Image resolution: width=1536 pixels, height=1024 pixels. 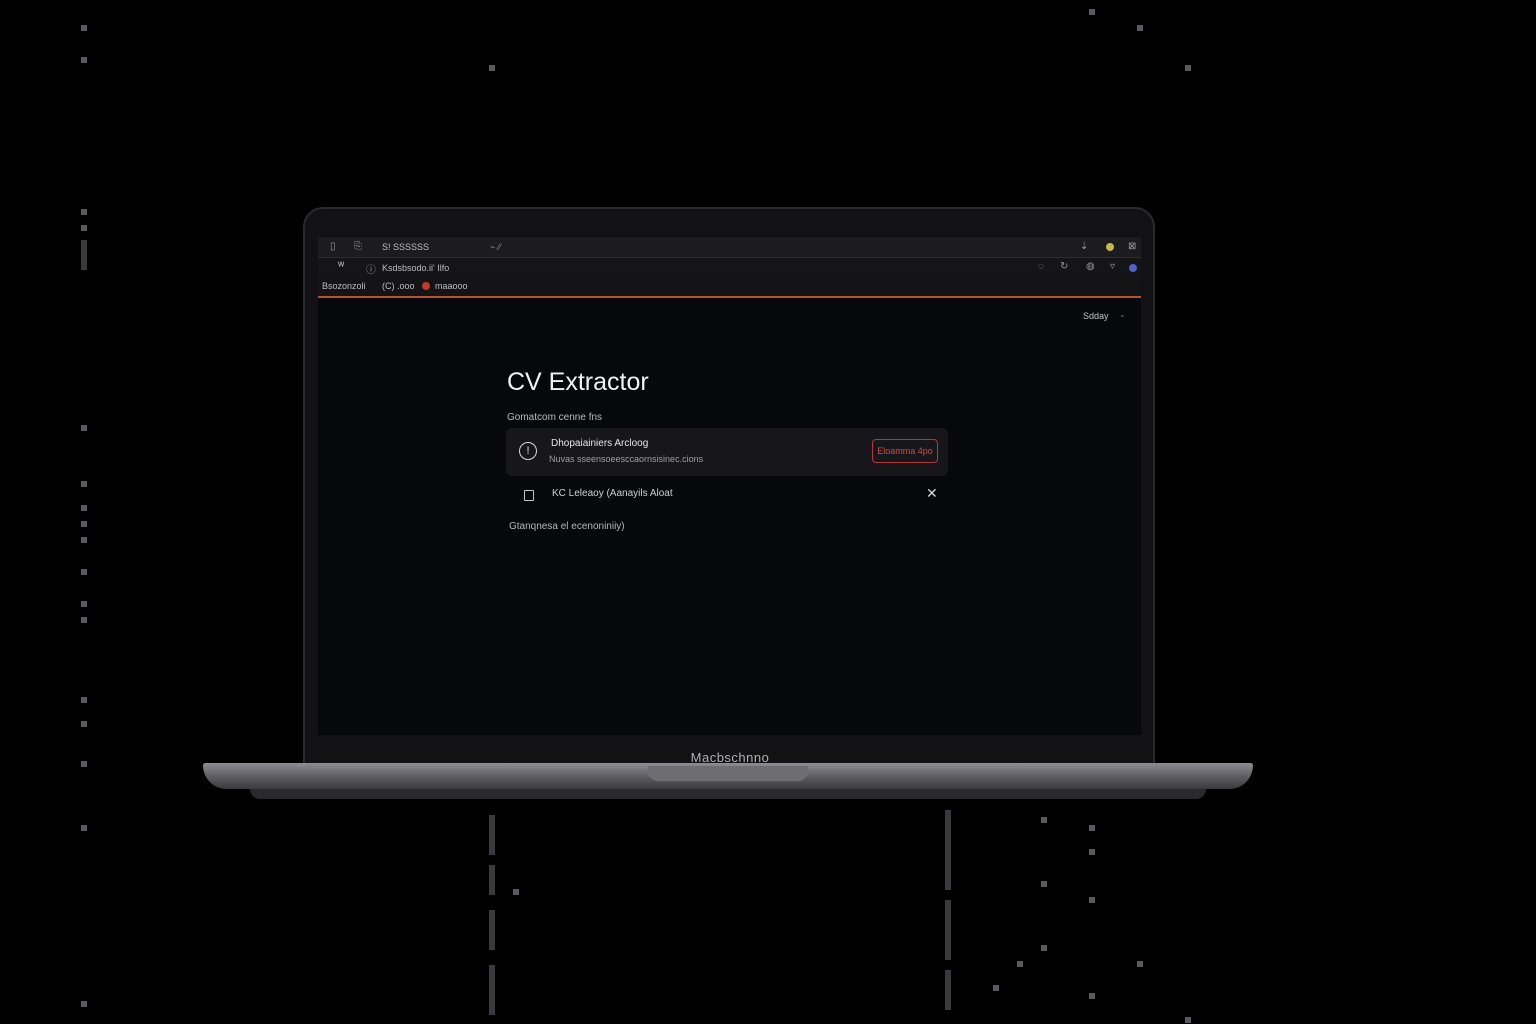 What do you see at coordinates (415, 268) in the screenshot?
I see `address-field: Ksdsbsodo.ii' Ilfo` at bounding box center [415, 268].